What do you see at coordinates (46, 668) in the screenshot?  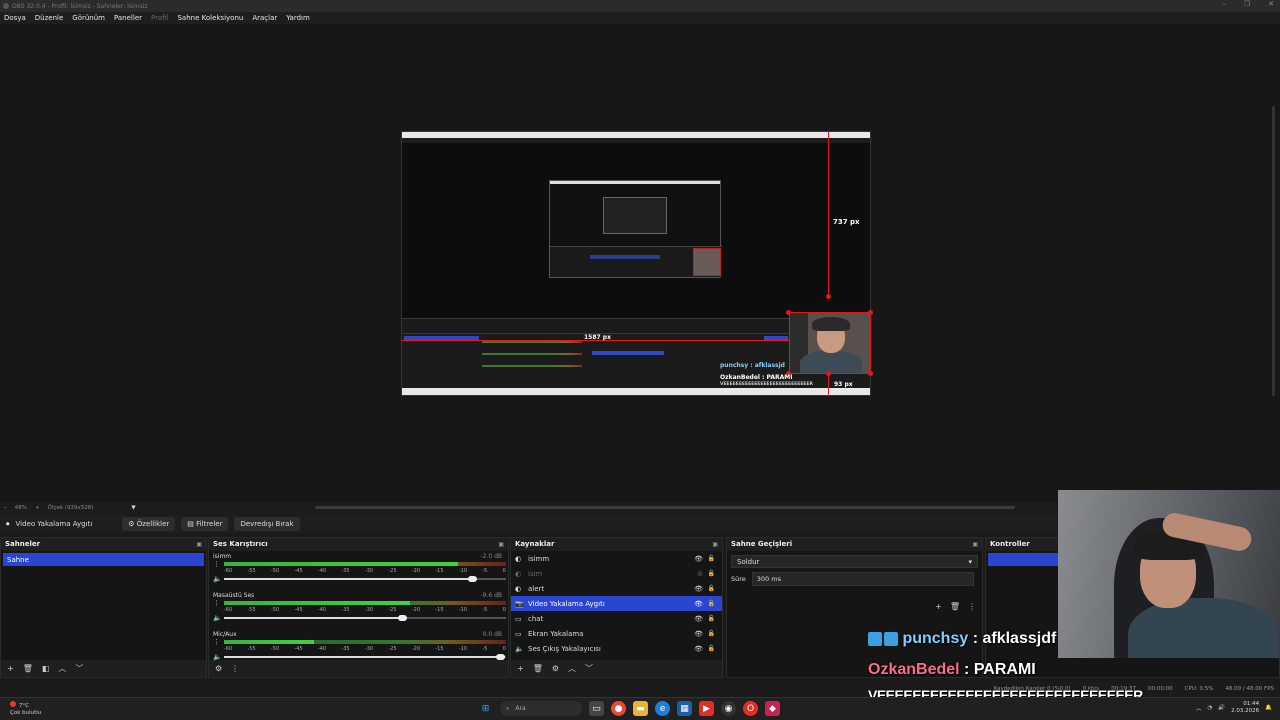 I see `scene-filters-icon: ◧` at bounding box center [46, 668].